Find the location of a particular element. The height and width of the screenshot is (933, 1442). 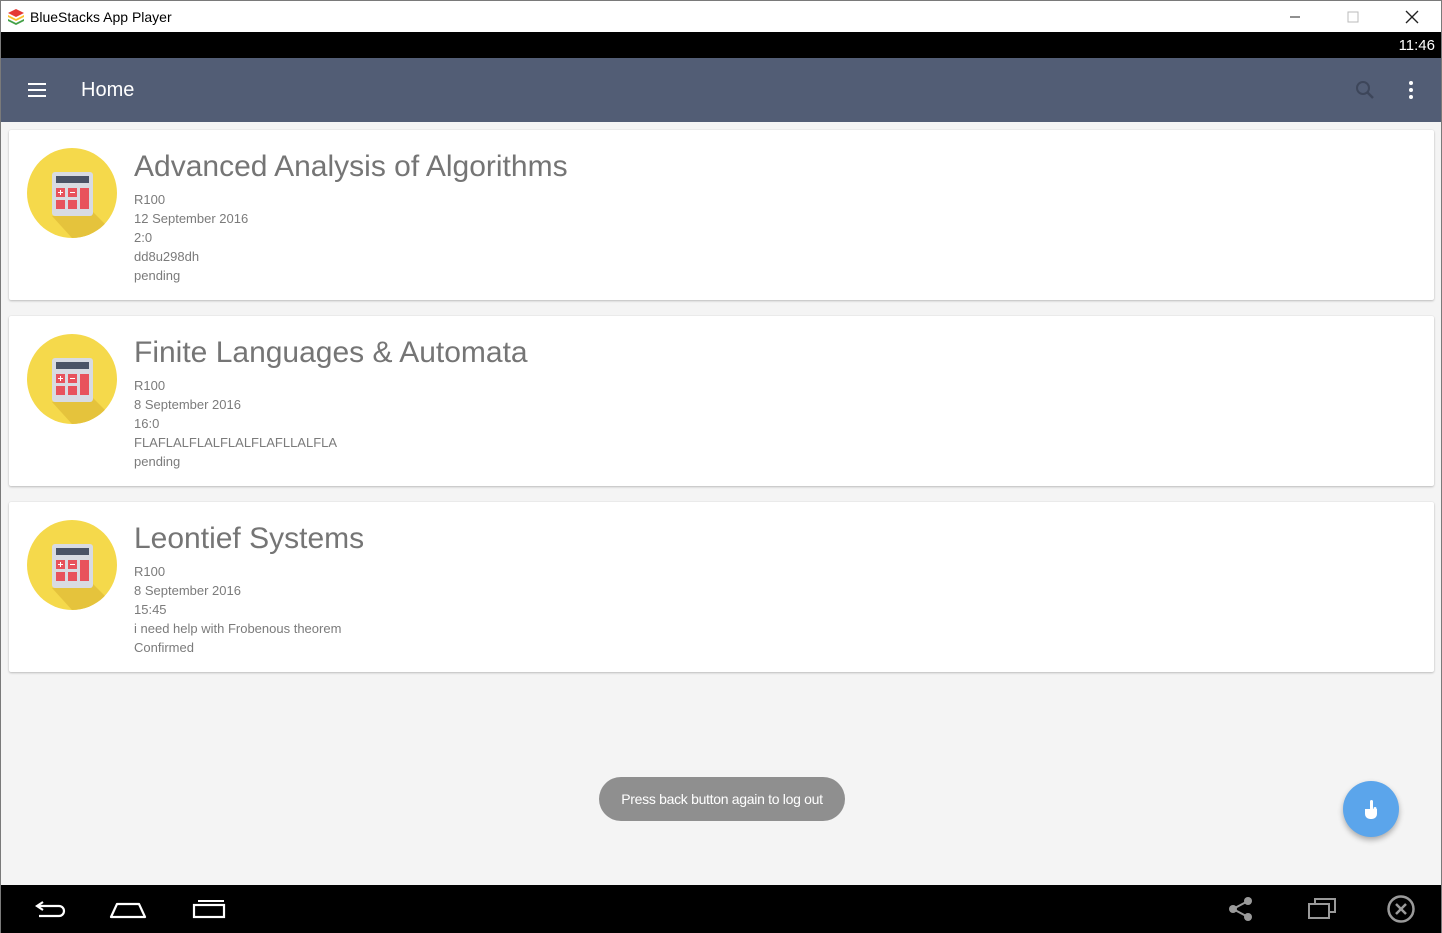

close-icon is located at coordinates (1412, 16).